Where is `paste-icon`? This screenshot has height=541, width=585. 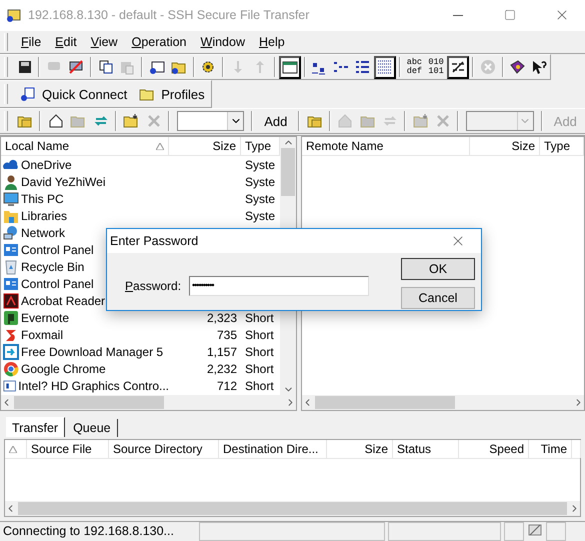
paste-icon is located at coordinates (127, 67).